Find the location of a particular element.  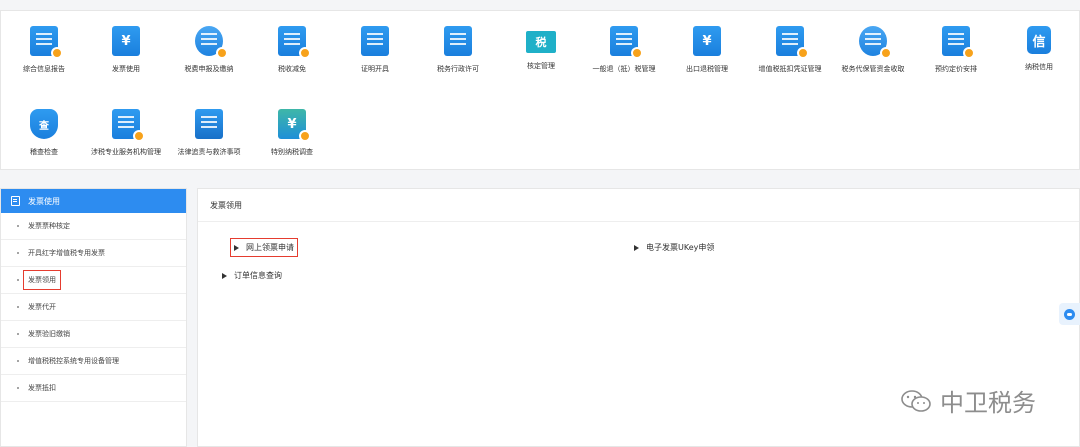

menu-tile-label: 证明开具 is located at coordinates (375, 69).